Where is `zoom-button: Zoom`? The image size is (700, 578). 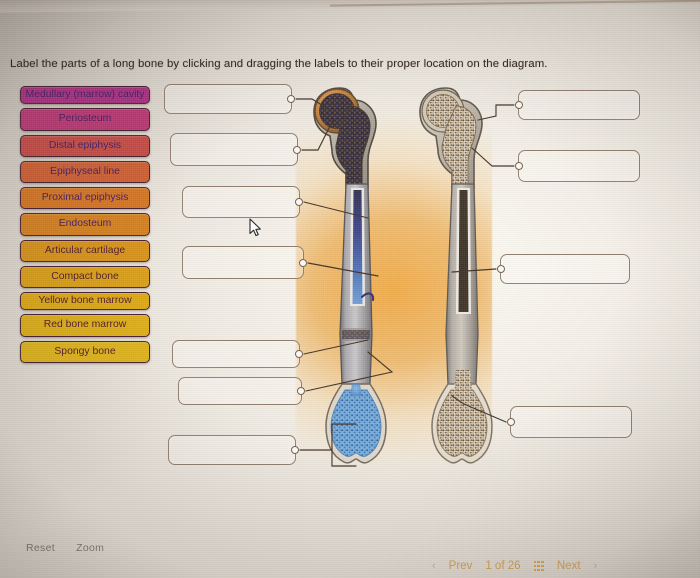
zoom-button: Zoom is located at coordinates (90, 548).